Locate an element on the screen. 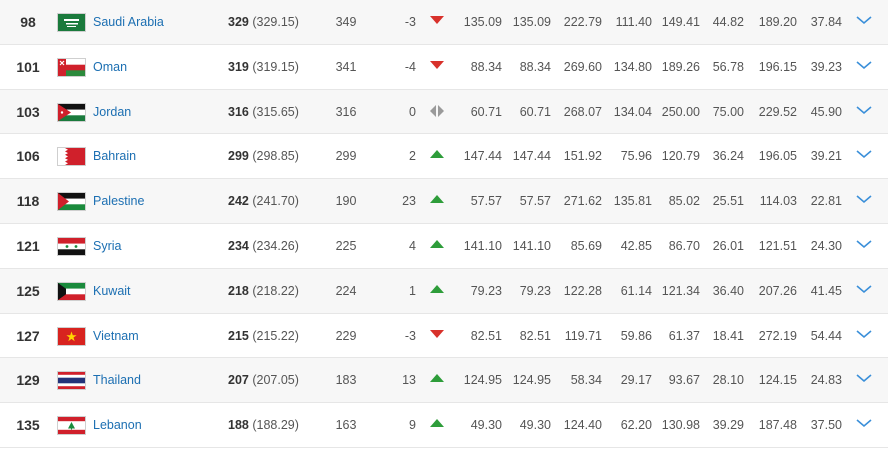 The width and height of the screenshot is (893, 451). kuwait-flag-icon is located at coordinates (71, 291).